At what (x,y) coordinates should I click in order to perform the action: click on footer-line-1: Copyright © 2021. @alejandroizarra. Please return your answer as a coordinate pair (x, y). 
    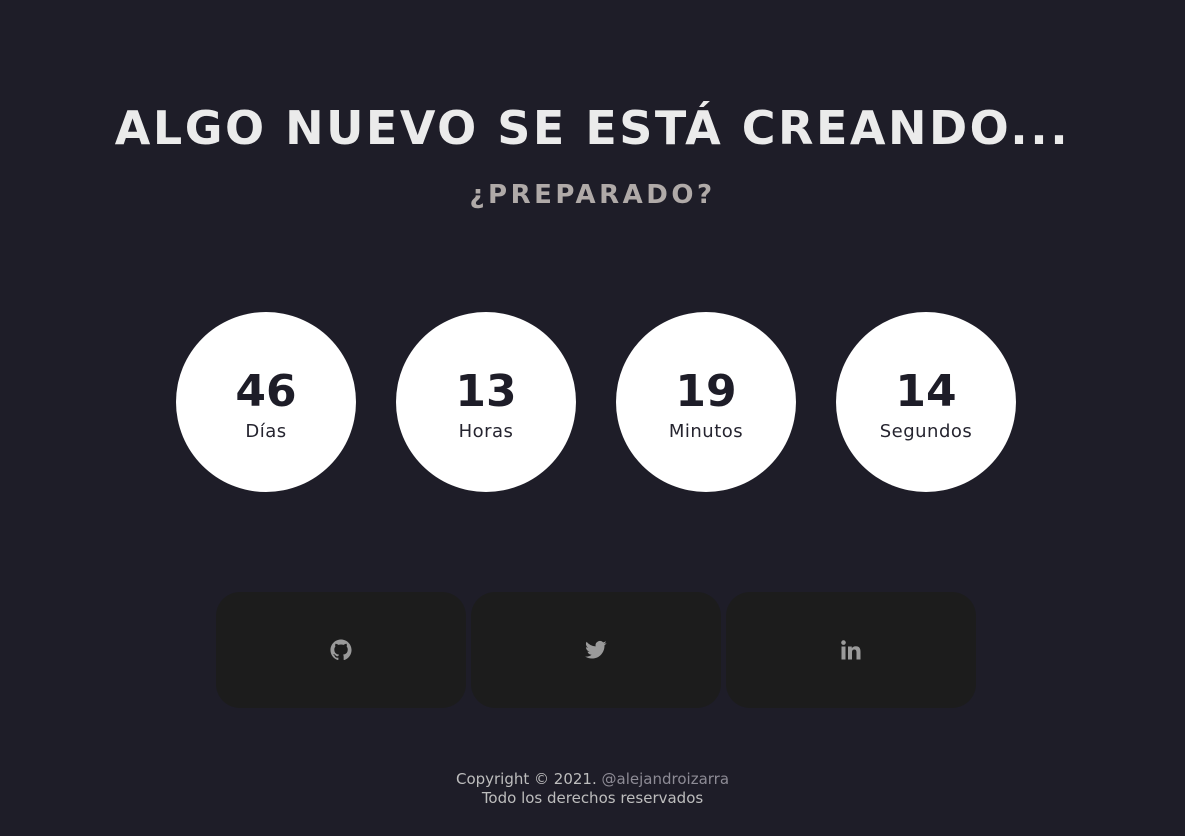
    Looking at the image, I should click on (592, 779).